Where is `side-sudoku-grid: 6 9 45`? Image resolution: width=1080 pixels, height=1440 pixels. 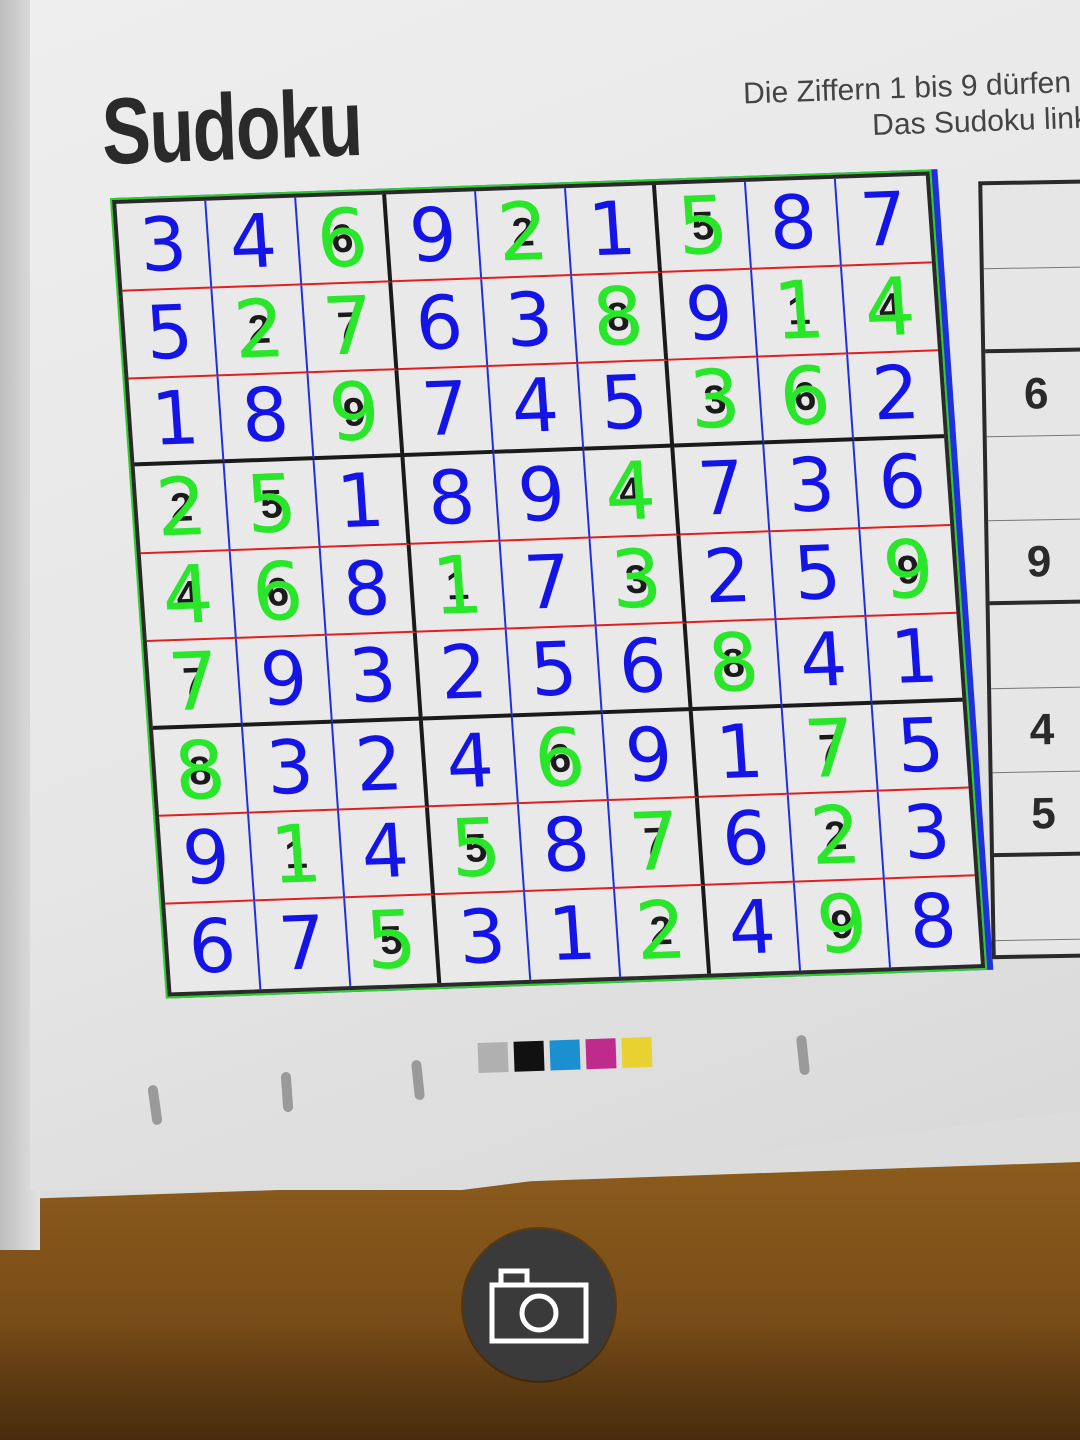 side-sudoku-grid: 6 9 45 is located at coordinates (1029, 569).